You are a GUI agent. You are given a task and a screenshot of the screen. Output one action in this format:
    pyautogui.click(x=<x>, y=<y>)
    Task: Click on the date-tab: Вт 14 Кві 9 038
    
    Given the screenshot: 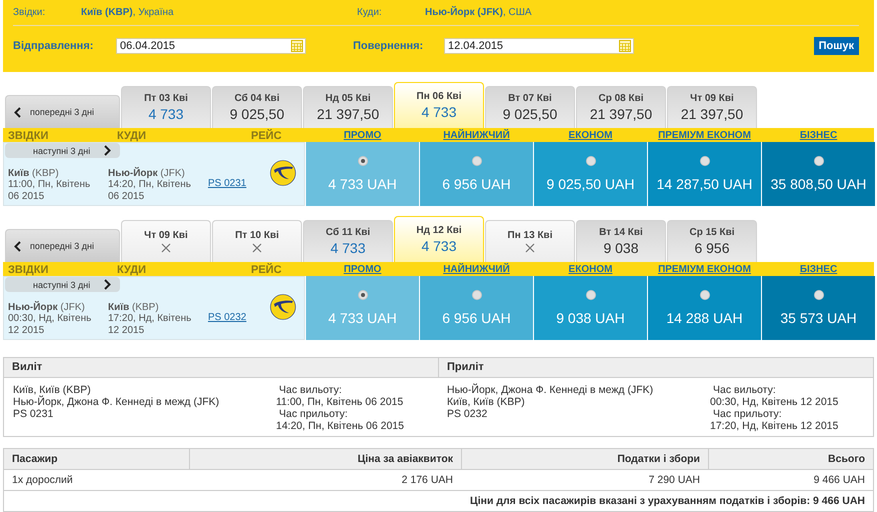 What is the action you would take?
    pyautogui.click(x=621, y=241)
    